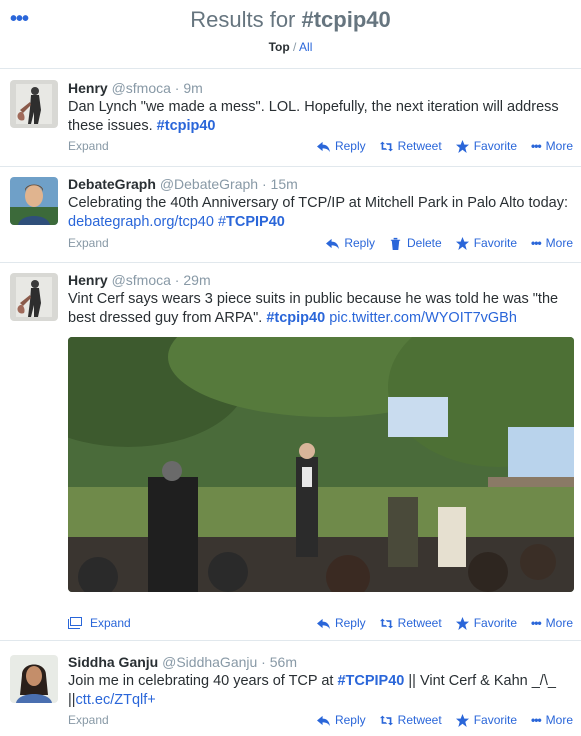 The height and width of the screenshot is (736, 581). Describe the element at coordinates (113, 662) in the screenshot. I see `author-name: Siddha Ganju` at that location.